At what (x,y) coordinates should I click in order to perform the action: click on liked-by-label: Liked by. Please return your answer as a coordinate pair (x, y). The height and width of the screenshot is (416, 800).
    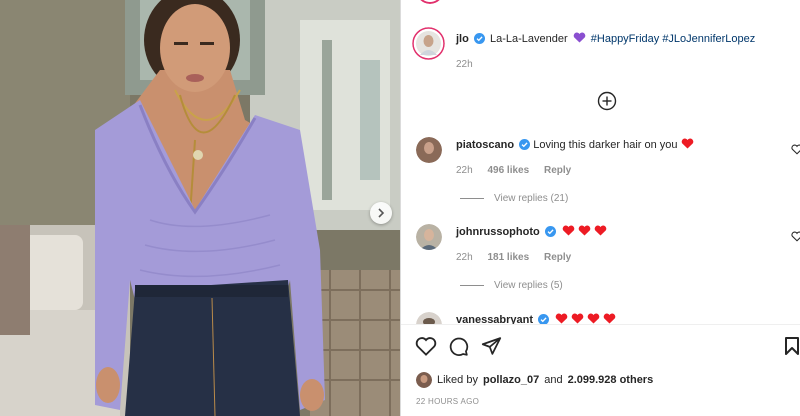
    Looking at the image, I should click on (457, 380).